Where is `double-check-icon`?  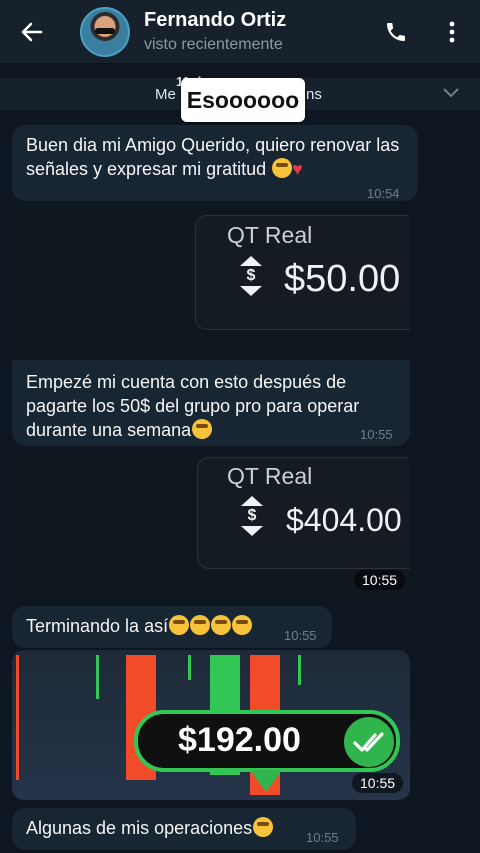
double-check-icon is located at coordinates (369, 742).